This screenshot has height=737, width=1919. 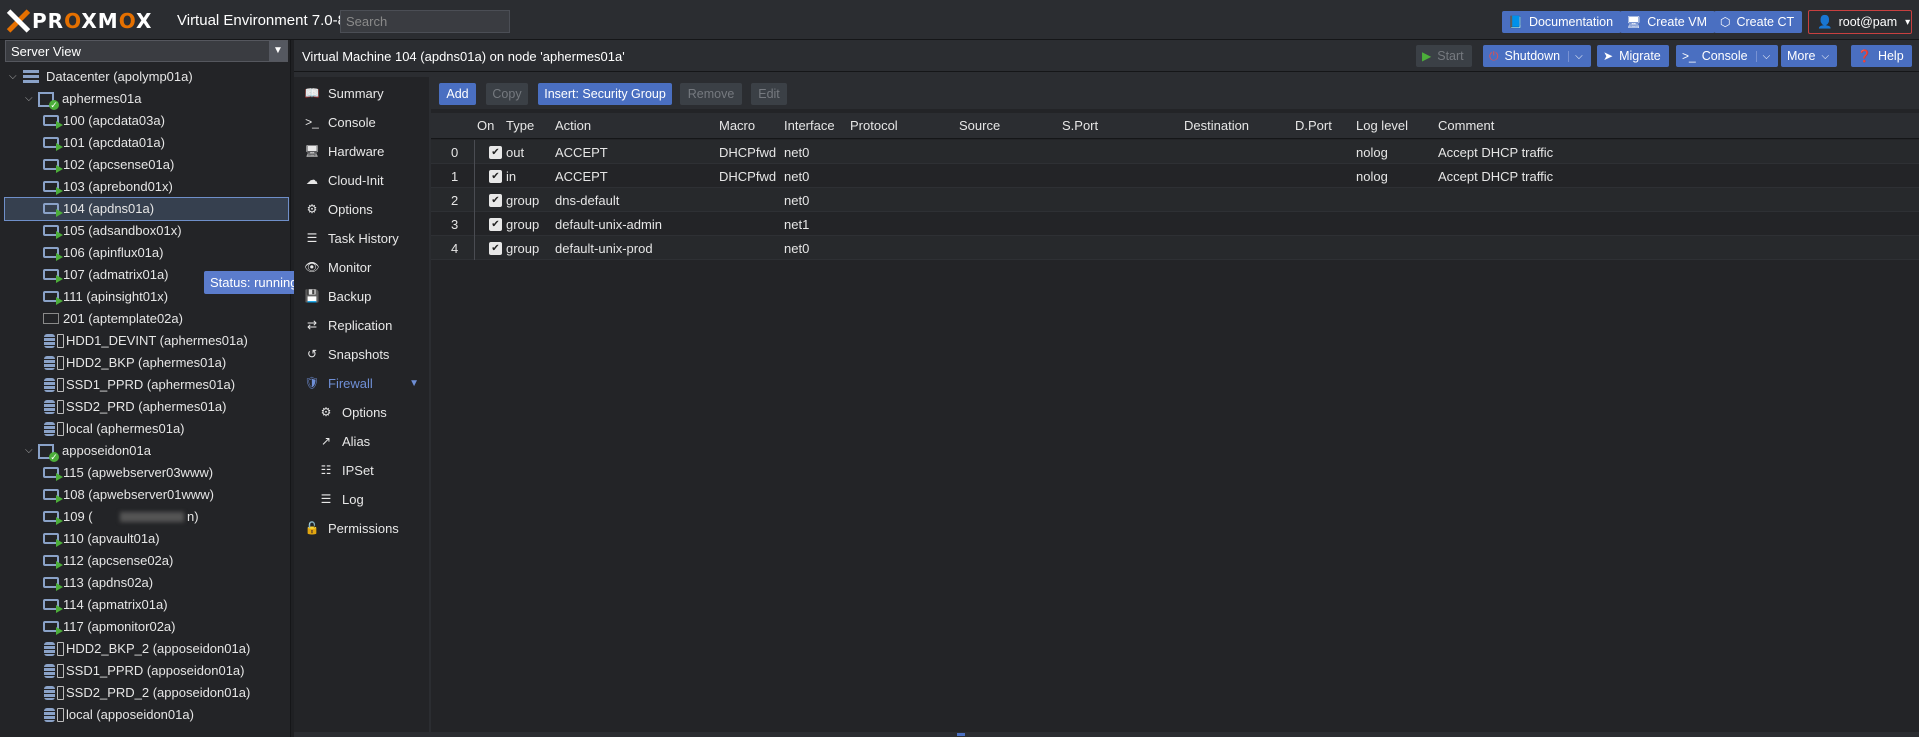 What do you see at coordinates (797, 152) in the screenshot?
I see `cell-iface: net0` at bounding box center [797, 152].